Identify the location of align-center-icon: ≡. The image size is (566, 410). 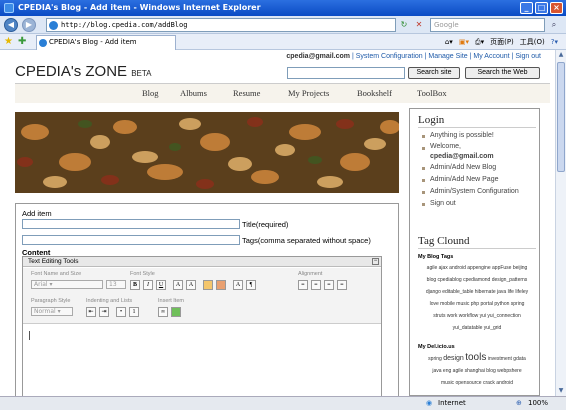
(316, 285).